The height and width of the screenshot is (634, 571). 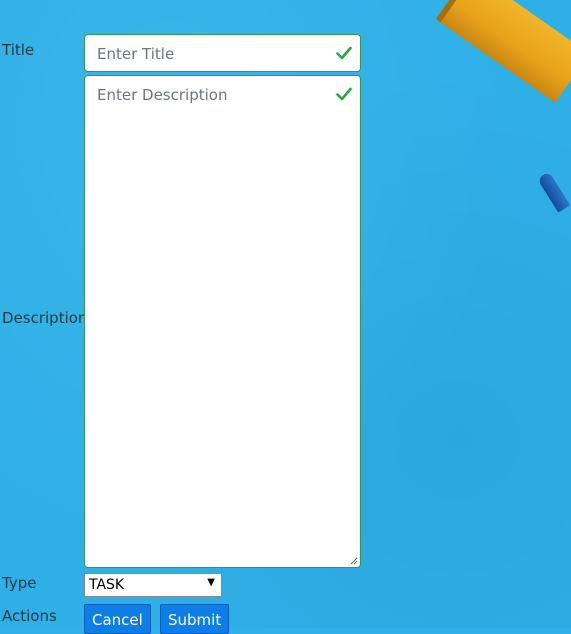 I want to click on type-select: TASK ▼, so click(x=153, y=585).